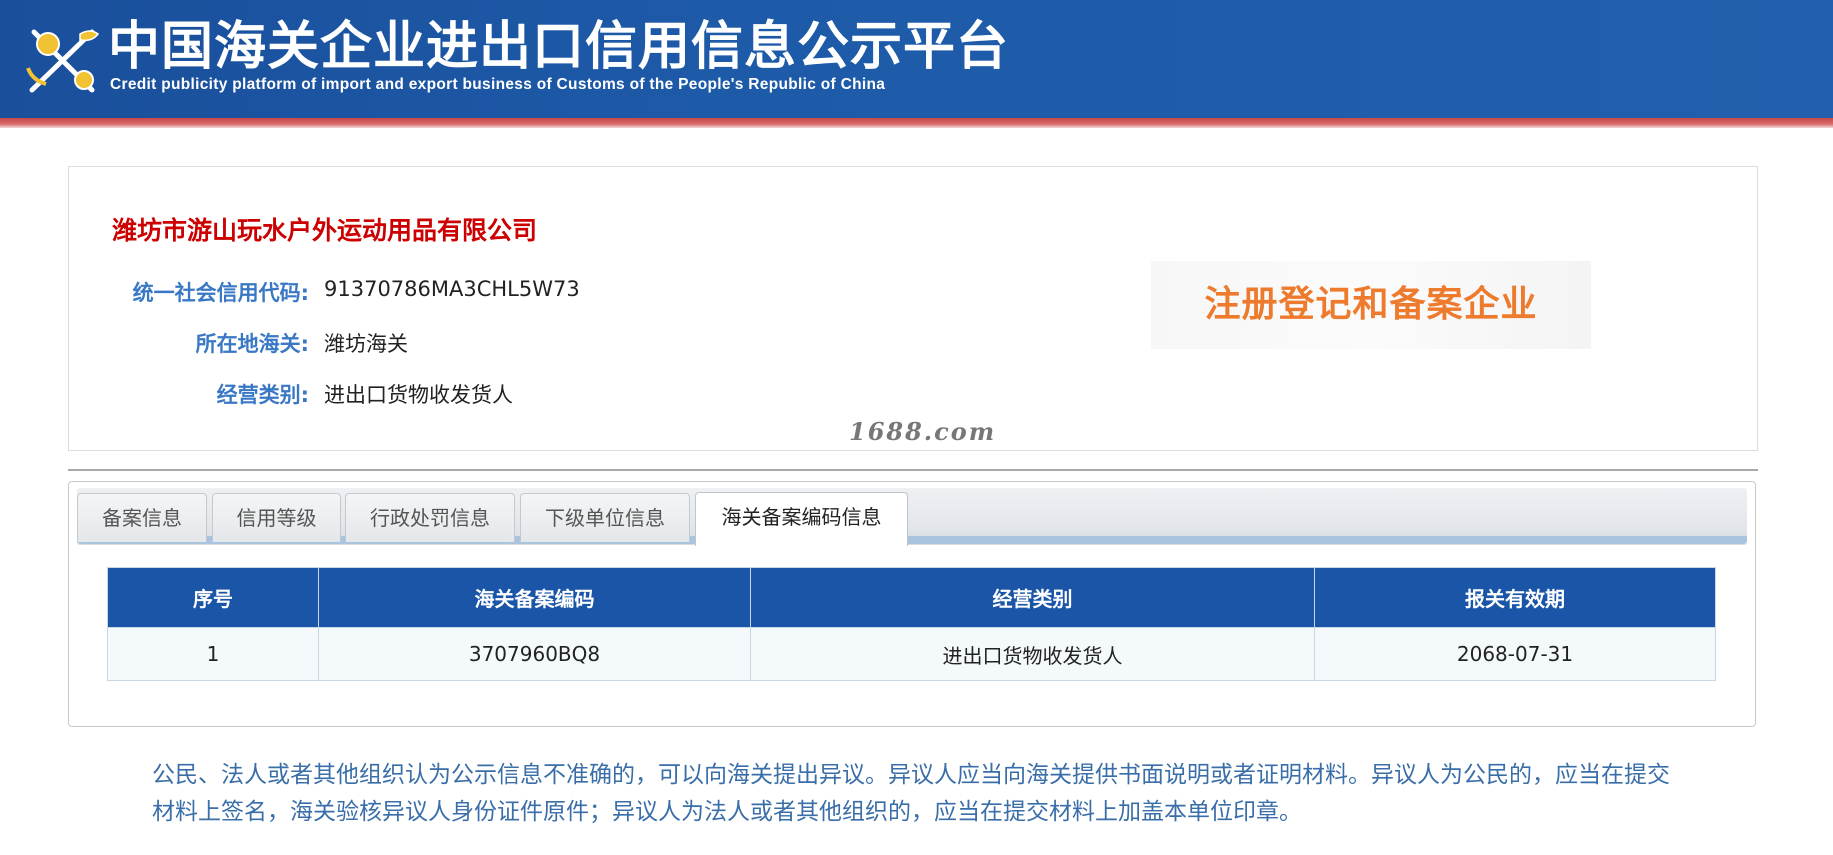 The image size is (1833, 855). I want to click on business-type-label: 经营类别:, so click(262, 395).